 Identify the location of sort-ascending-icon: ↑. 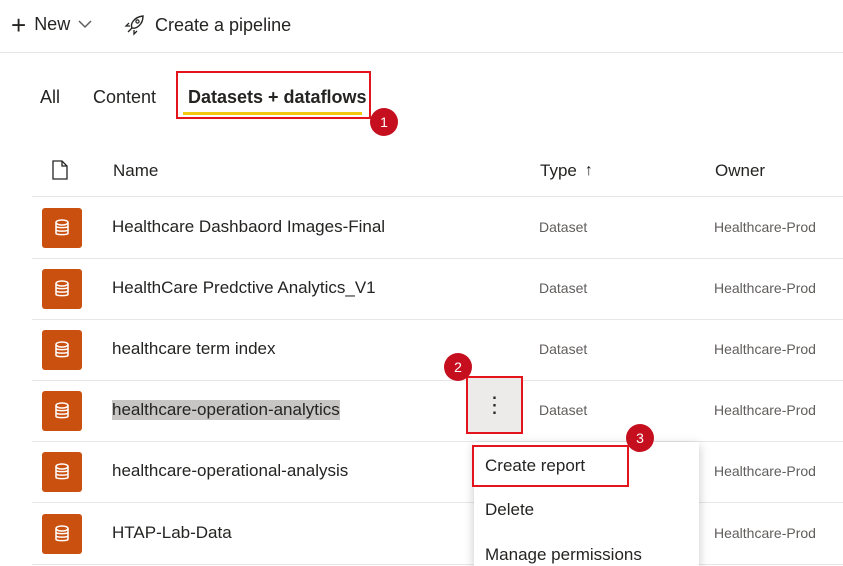
(588, 170).